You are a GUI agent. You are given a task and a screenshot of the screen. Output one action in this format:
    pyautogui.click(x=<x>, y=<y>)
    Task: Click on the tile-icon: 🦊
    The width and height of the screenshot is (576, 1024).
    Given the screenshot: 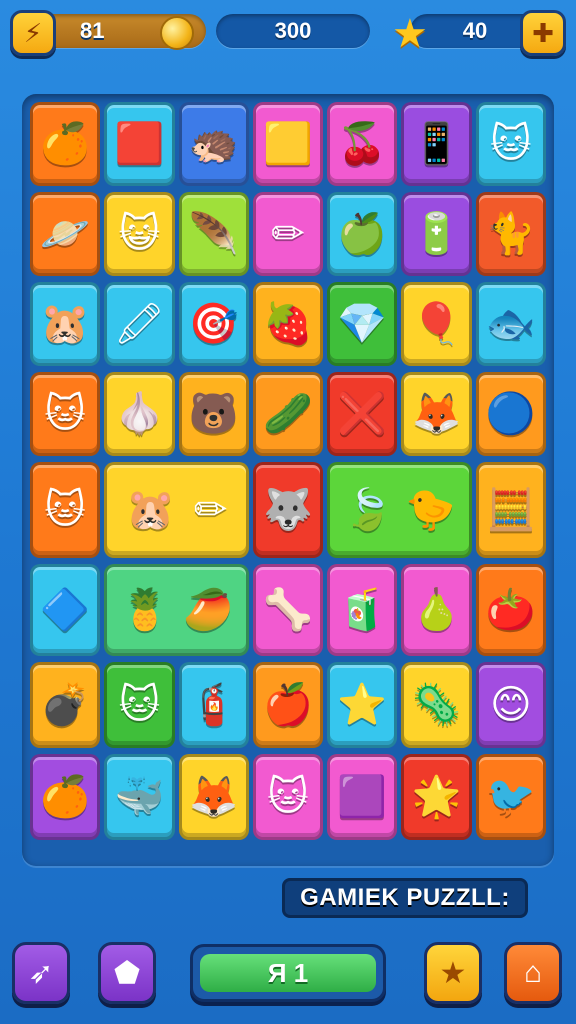 What is the action you would take?
    pyautogui.click(x=213, y=797)
    